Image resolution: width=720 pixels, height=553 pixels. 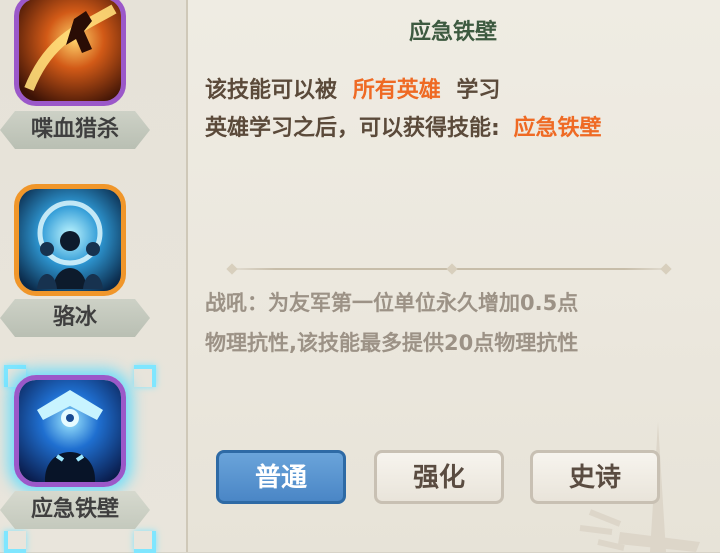 What do you see at coordinates (352, 128) in the screenshot?
I see `gain-skill-prefix: 英雄学习之后，可以获得技能:` at bounding box center [352, 128].